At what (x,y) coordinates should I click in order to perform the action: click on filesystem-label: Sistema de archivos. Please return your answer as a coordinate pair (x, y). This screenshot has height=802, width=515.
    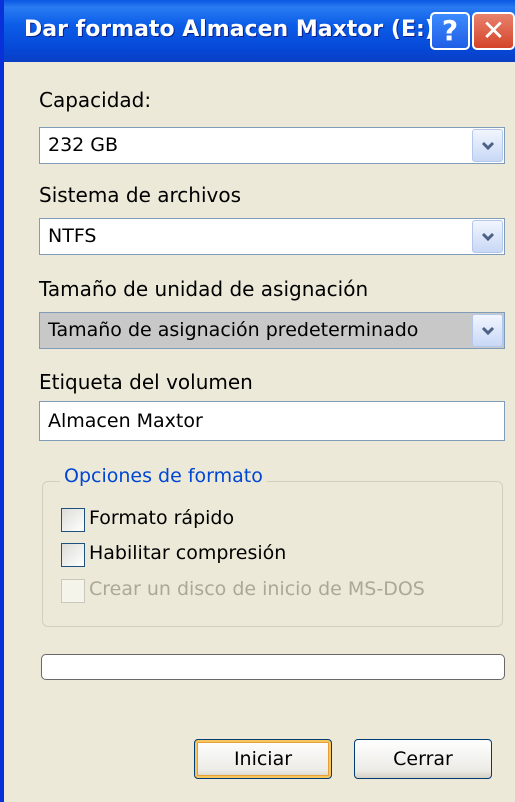
    Looking at the image, I should click on (140, 195).